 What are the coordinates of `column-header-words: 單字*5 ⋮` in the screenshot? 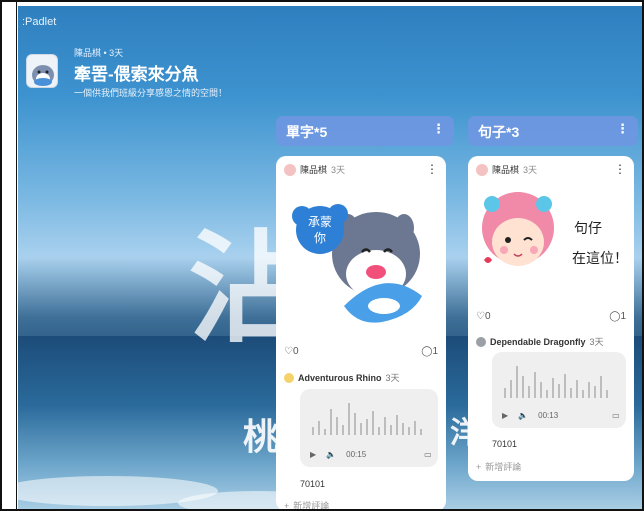 It's located at (365, 131).